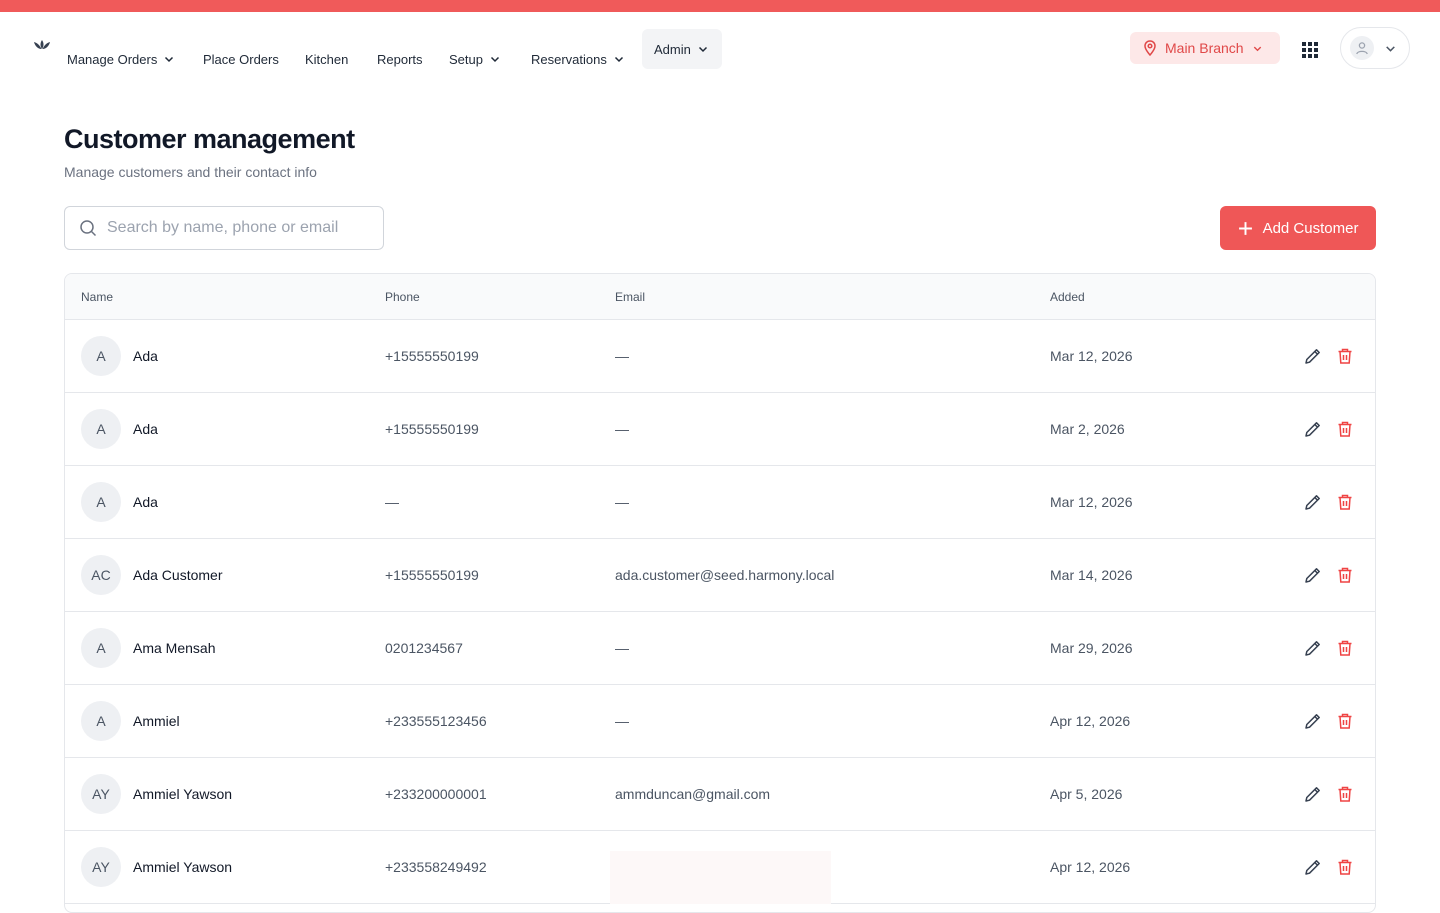  Describe the element at coordinates (569, 59) in the screenshot. I see `nav-label: Reservations` at that location.